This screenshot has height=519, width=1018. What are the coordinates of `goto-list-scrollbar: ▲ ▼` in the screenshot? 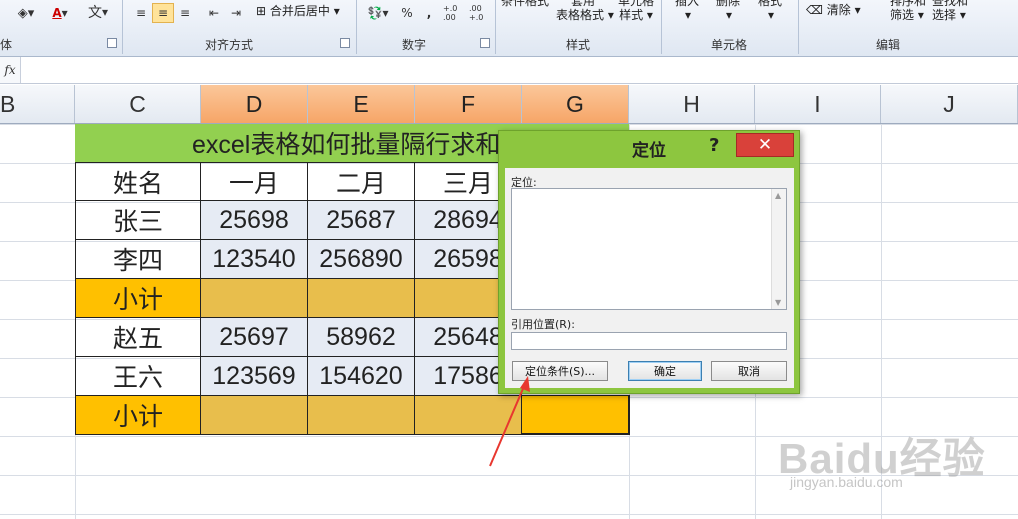 It's located at (778, 249).